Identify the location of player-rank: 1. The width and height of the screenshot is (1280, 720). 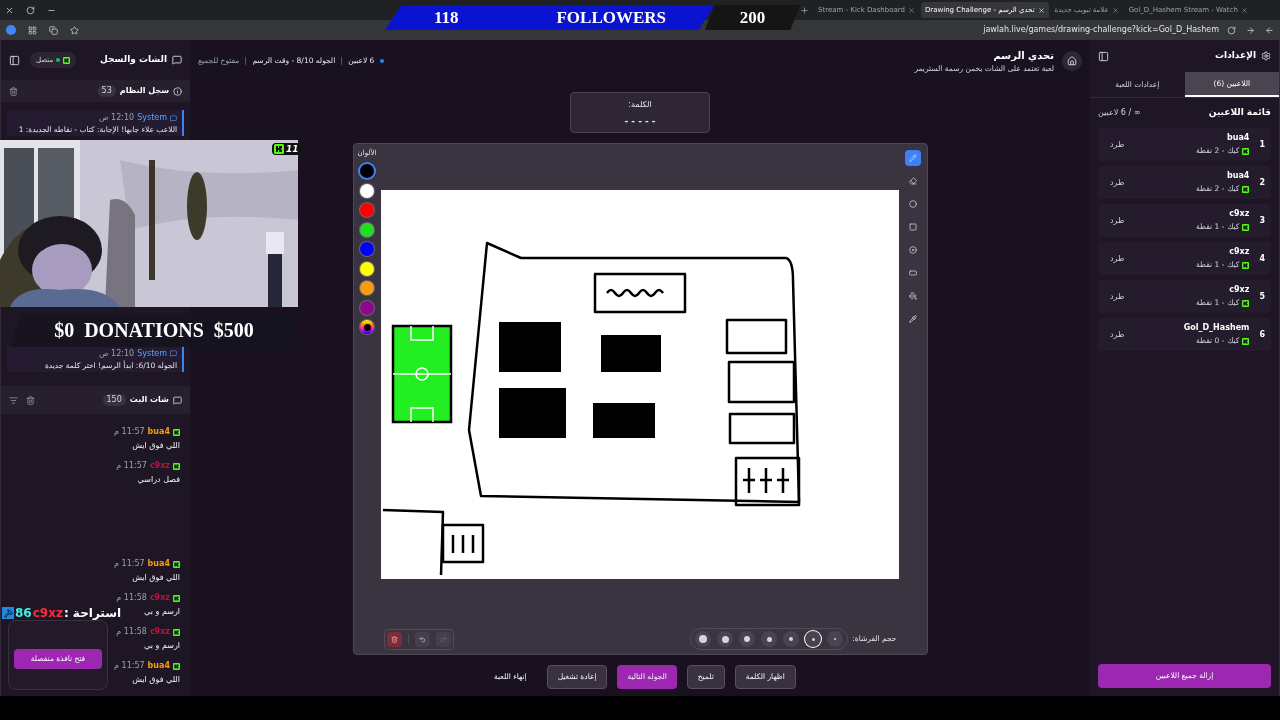
(1262, 144).